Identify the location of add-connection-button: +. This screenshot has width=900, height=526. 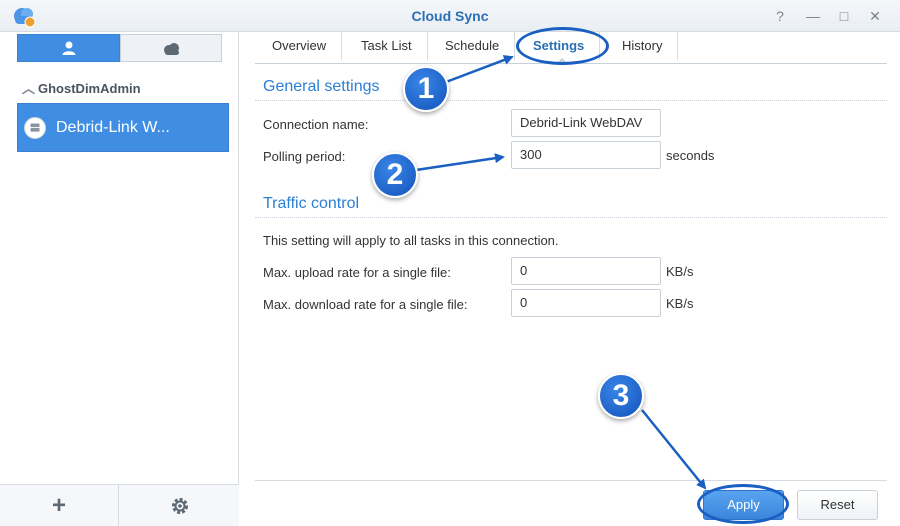
(59, 505).